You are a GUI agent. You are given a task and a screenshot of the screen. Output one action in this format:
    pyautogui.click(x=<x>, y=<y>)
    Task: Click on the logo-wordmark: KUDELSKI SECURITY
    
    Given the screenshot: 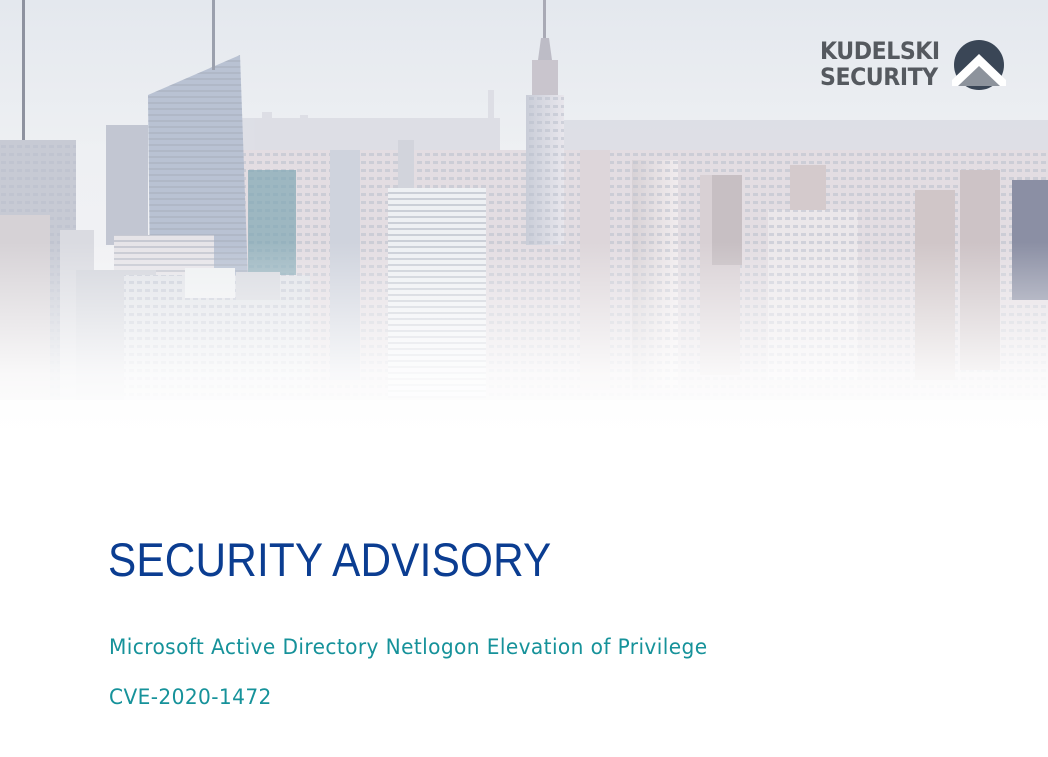 What is the action you would take?
    pyautogui.click(x=880, y=64)
    